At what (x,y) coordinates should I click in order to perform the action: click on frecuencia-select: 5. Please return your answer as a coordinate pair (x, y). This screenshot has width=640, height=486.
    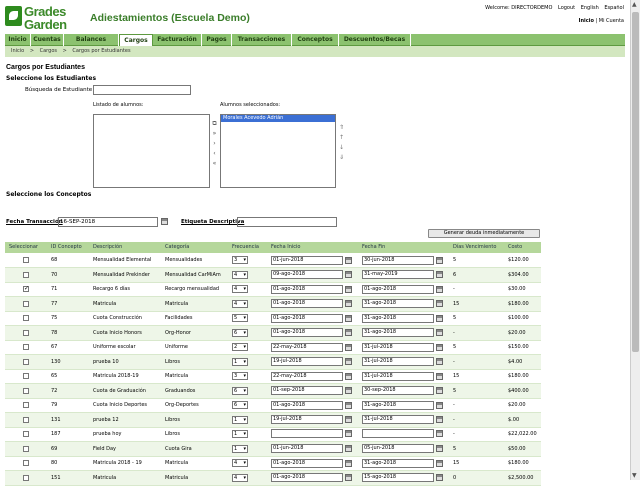
    Looking at the image, I should click on (240, 318).